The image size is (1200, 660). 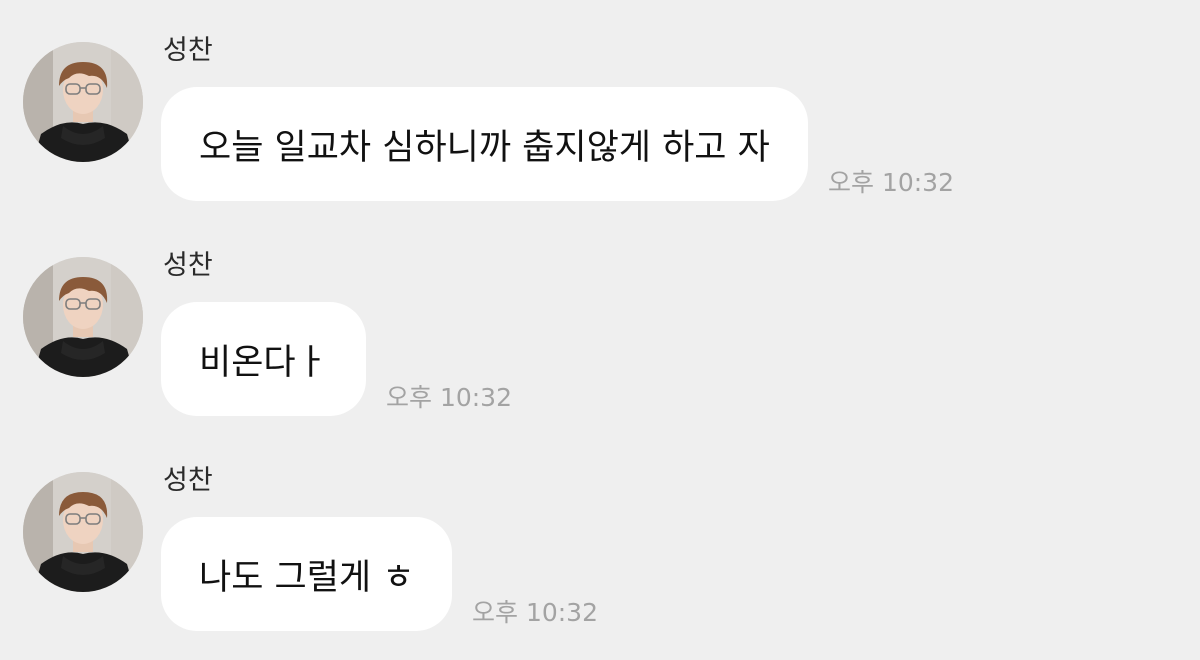 What do you see at coordinates (263, 359) in the screenshot?
I see `message-bubble: 비온다ㅏ` at bounding box center [263, 359].